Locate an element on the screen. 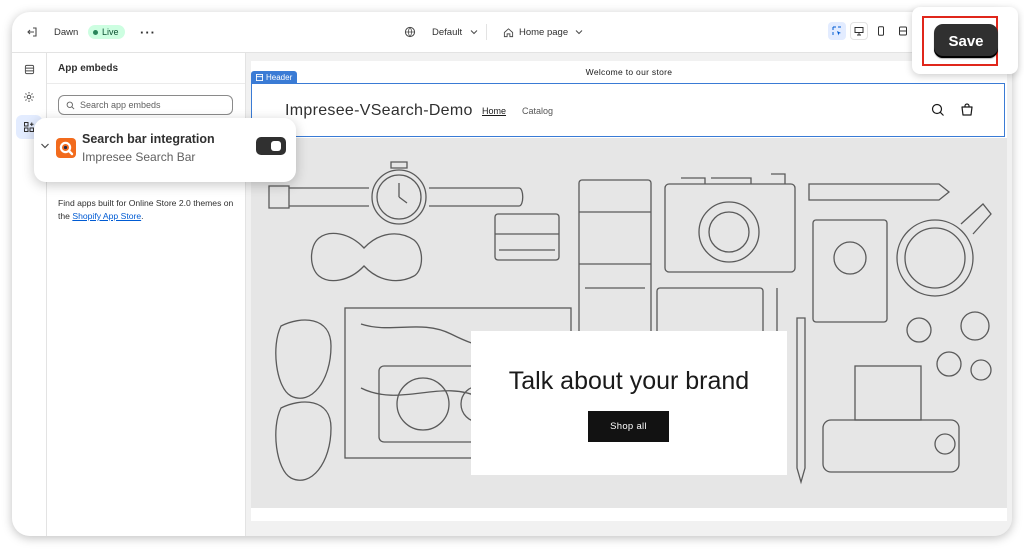 The height and width of the screenshot is (550, 1024). desktop-icon is located at coordinates (859, 31).